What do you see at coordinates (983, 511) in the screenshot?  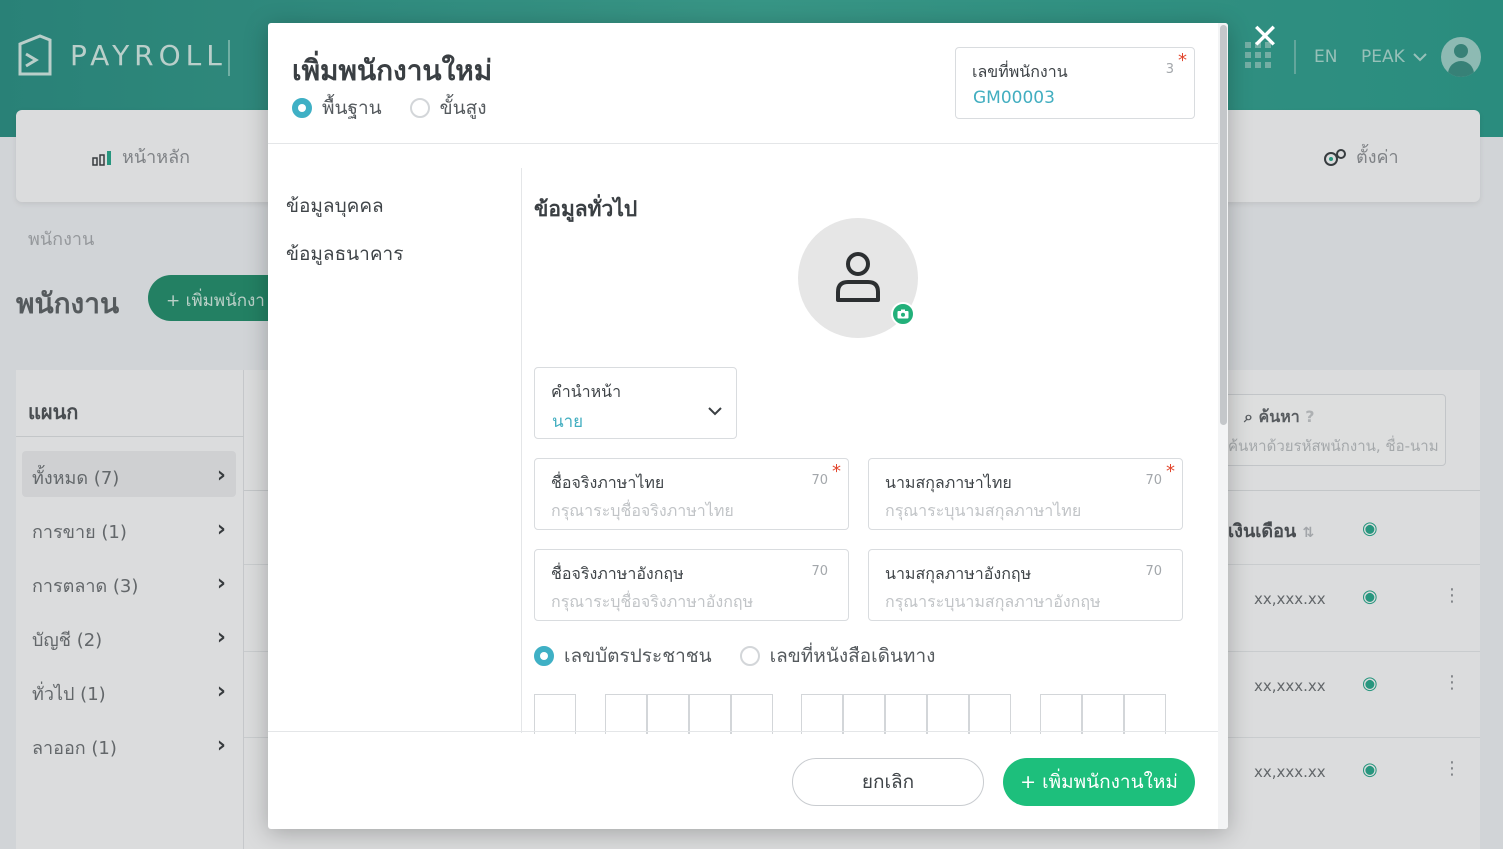 I see `last-name-th-input: กรุณาระบุนามสกุลภาษาไทย` at bounding box center [983, 511].